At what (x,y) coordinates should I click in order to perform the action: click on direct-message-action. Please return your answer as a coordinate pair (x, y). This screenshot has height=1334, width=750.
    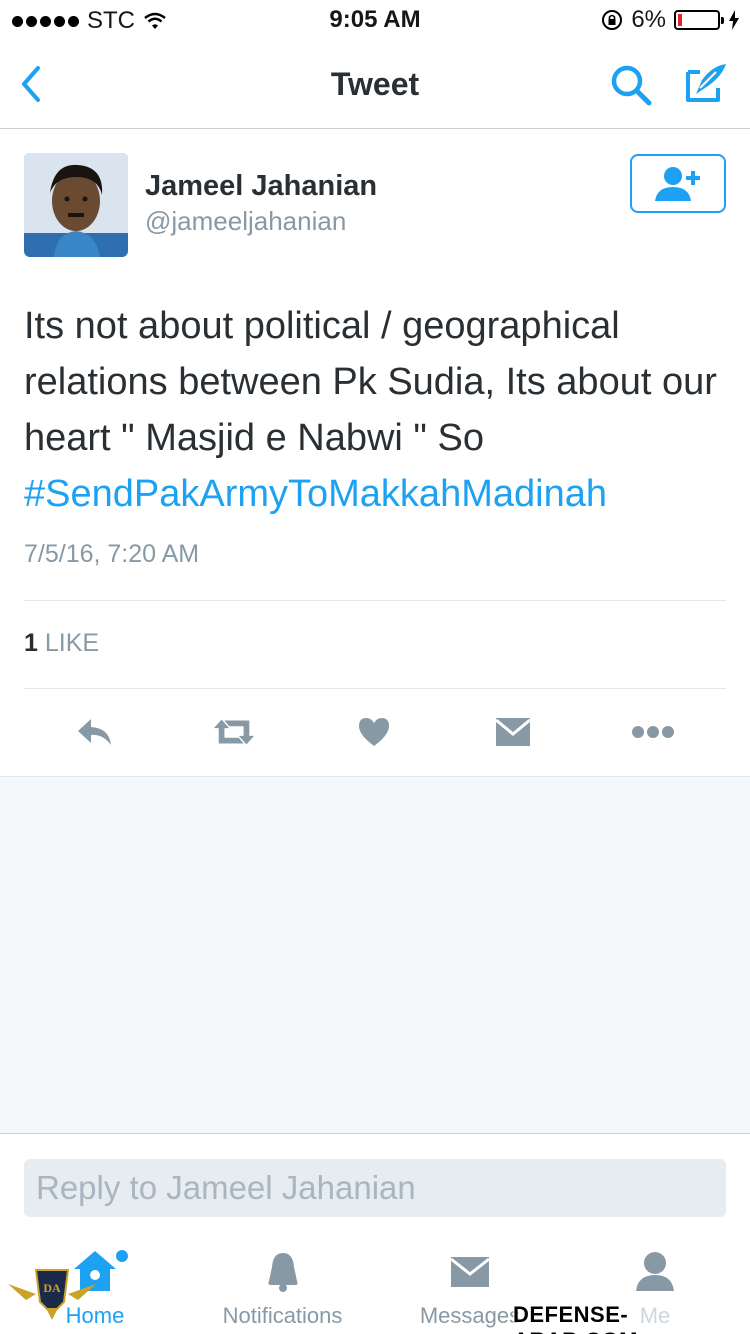
    Looking at the image, I should click on (513, 732).